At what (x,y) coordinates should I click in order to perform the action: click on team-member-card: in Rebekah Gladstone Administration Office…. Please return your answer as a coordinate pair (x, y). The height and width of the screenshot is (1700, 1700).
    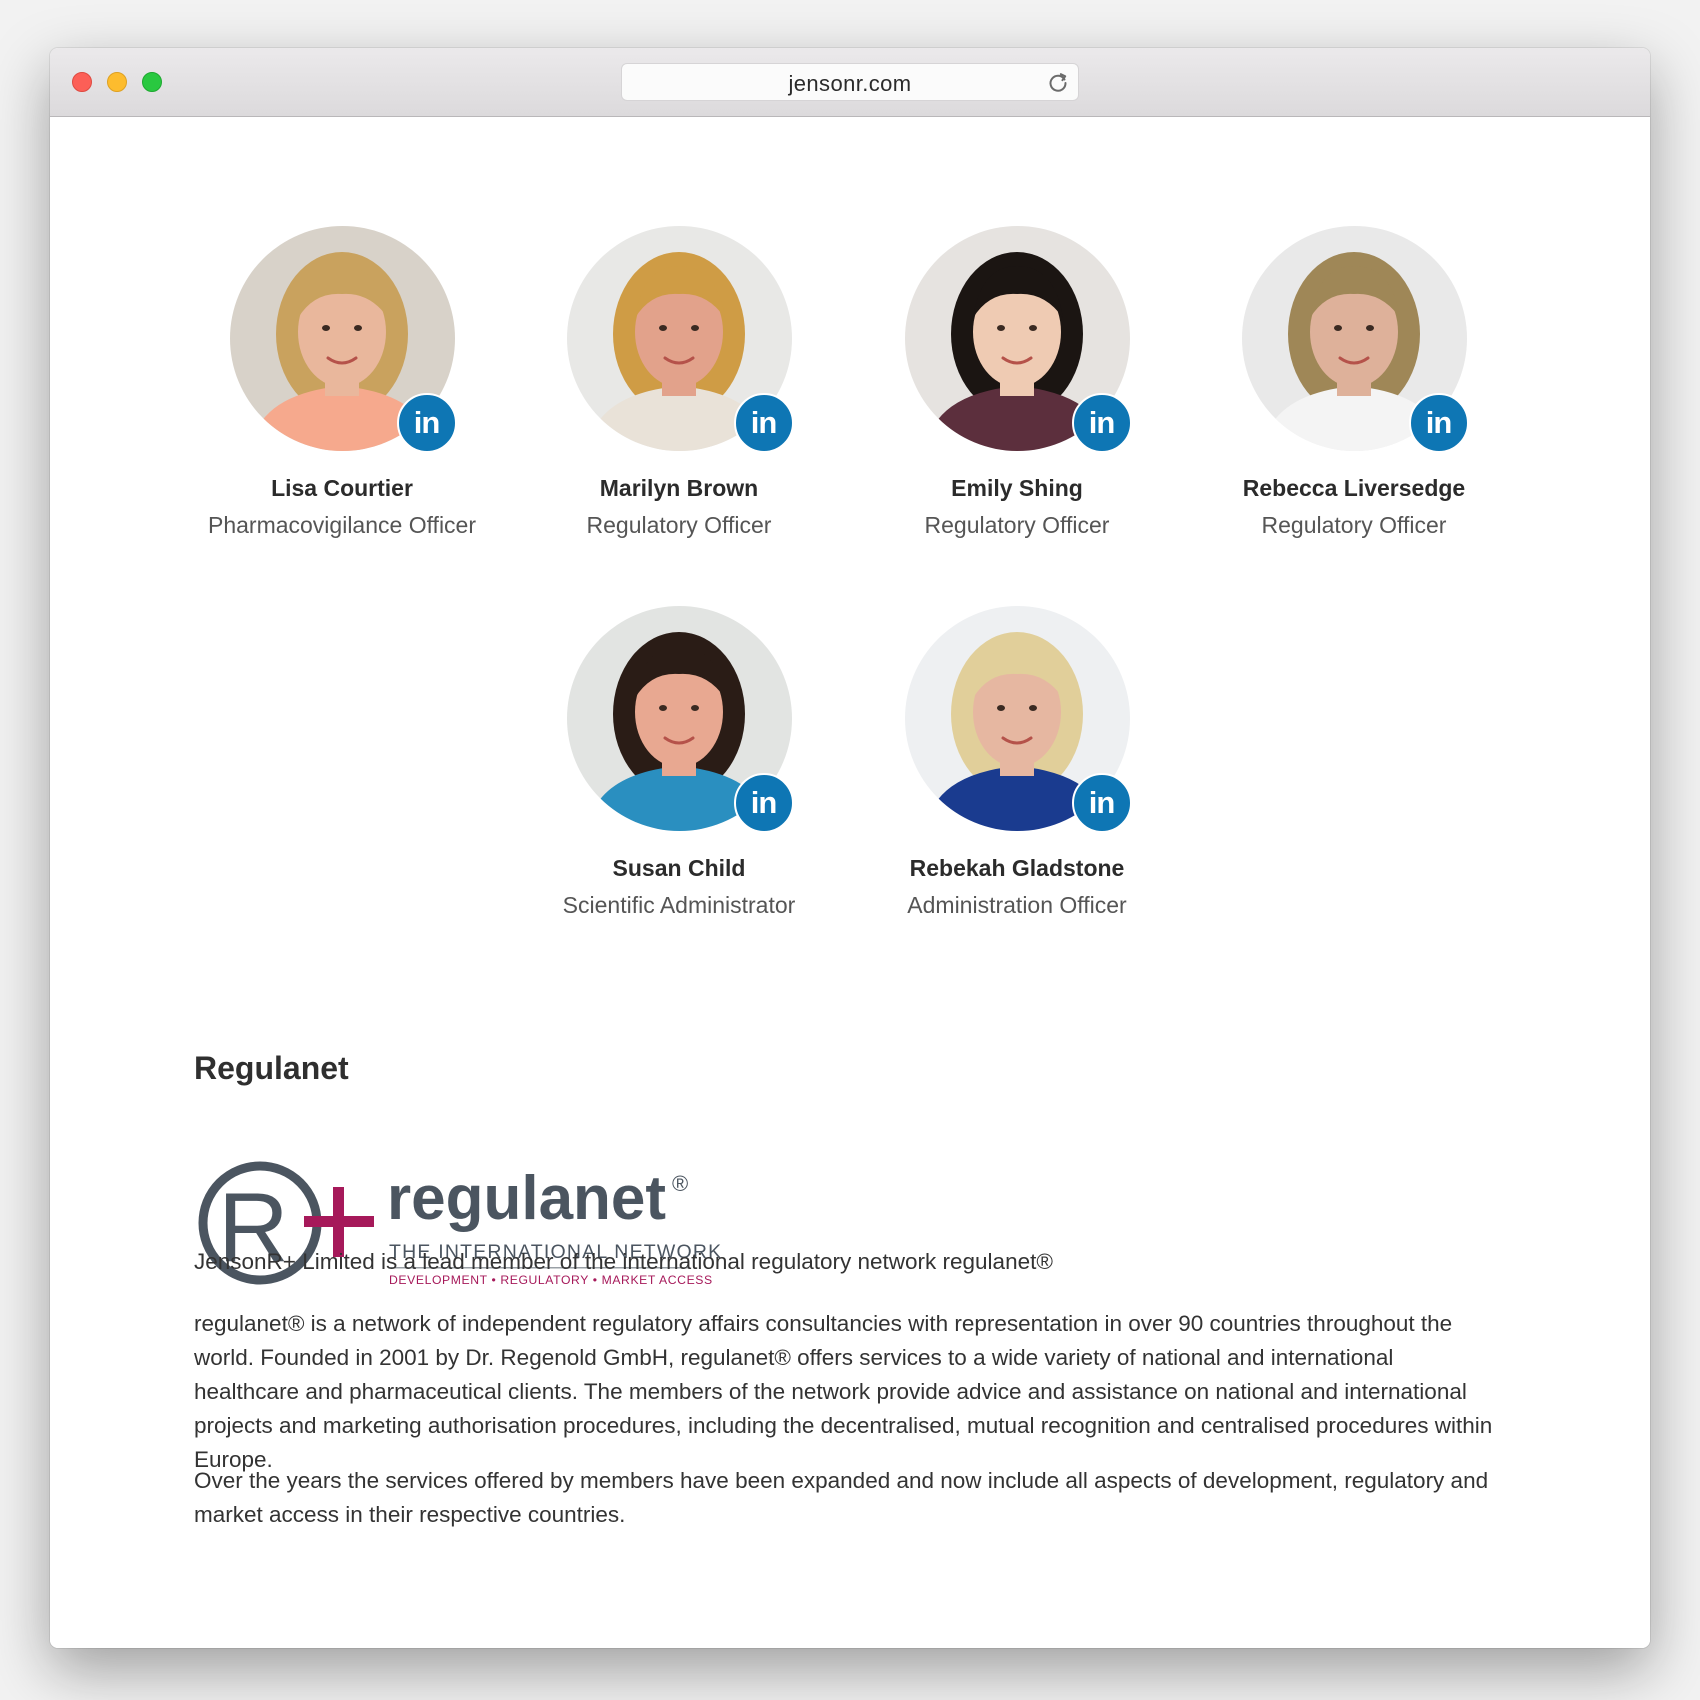
    Looking at the image, I should click on (1017, 762).